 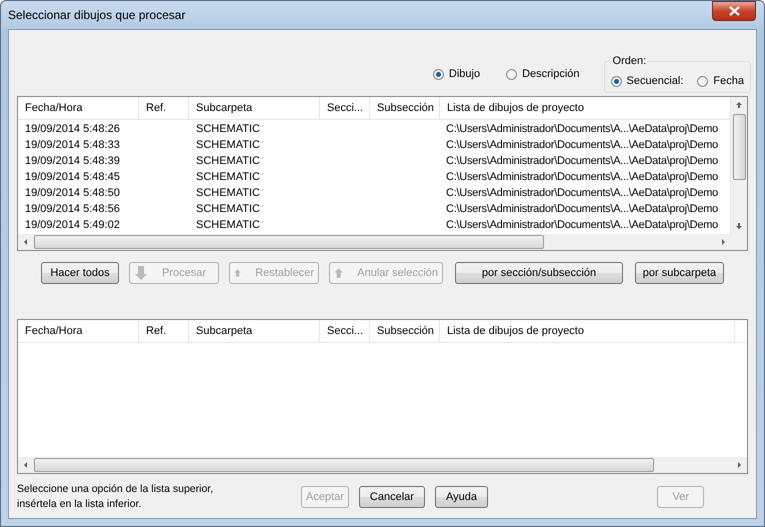 I want to click on radio-label: Dibujo, so click(x=464, y=74).